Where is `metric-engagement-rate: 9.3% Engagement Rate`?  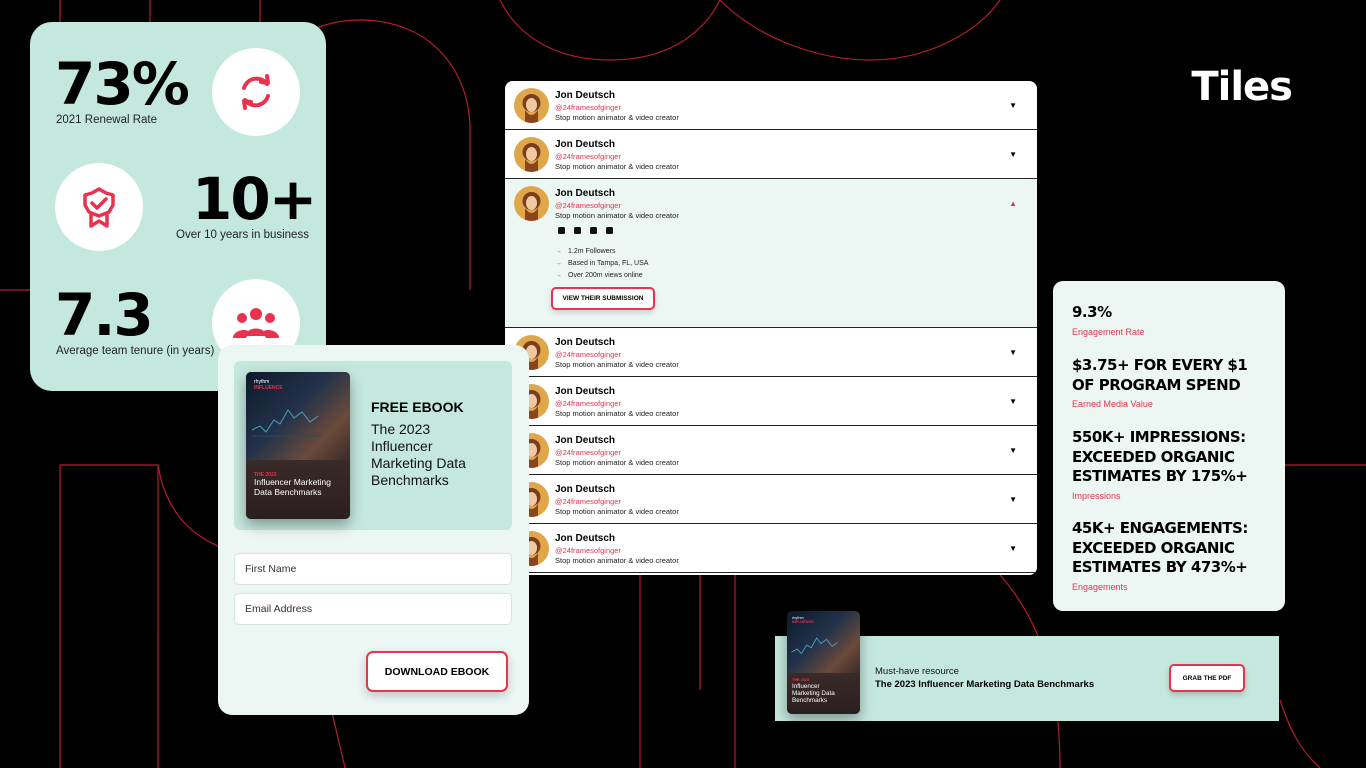 metric-engagement-rate: 9.3% Engagement Rate is located at coordinates (1172, 320).